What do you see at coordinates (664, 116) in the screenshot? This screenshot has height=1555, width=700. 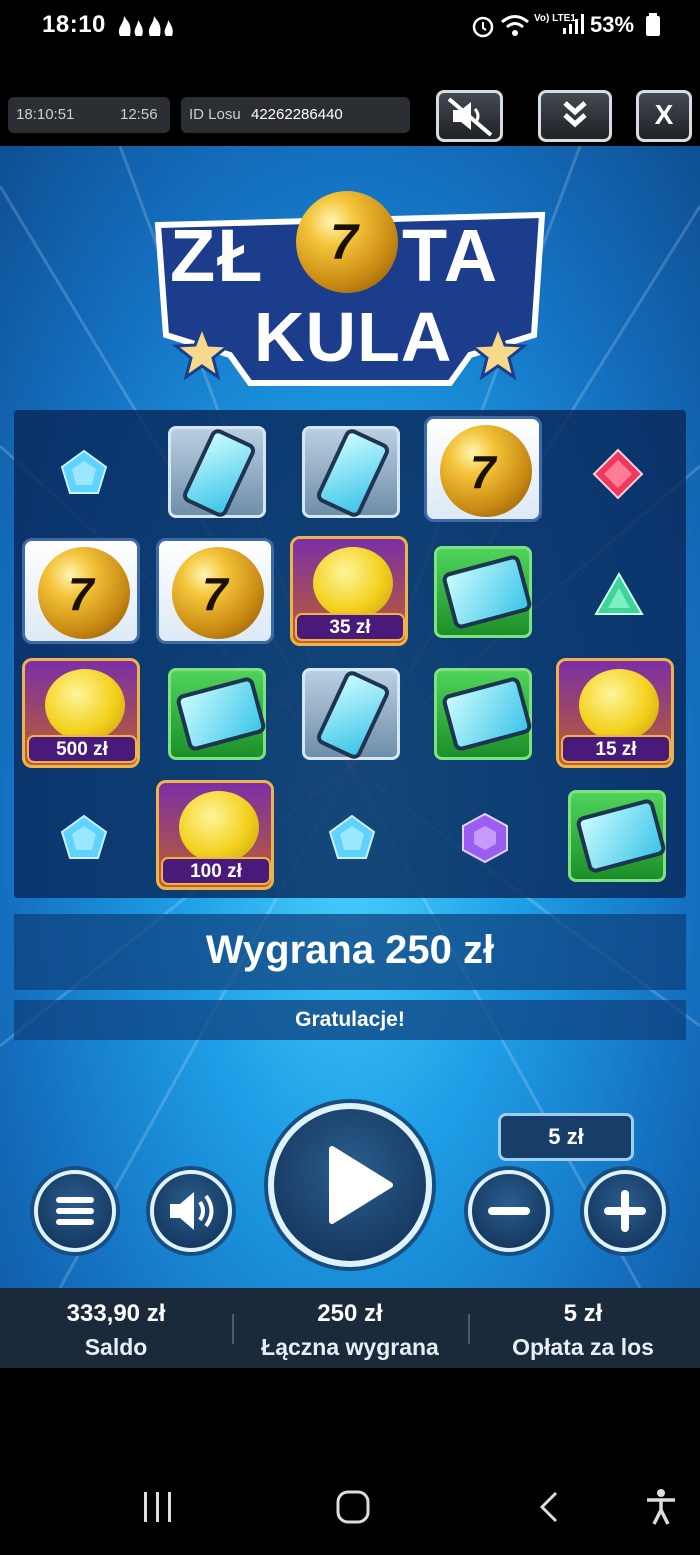 I see `close-button: X` at bounding box center [664, 116].